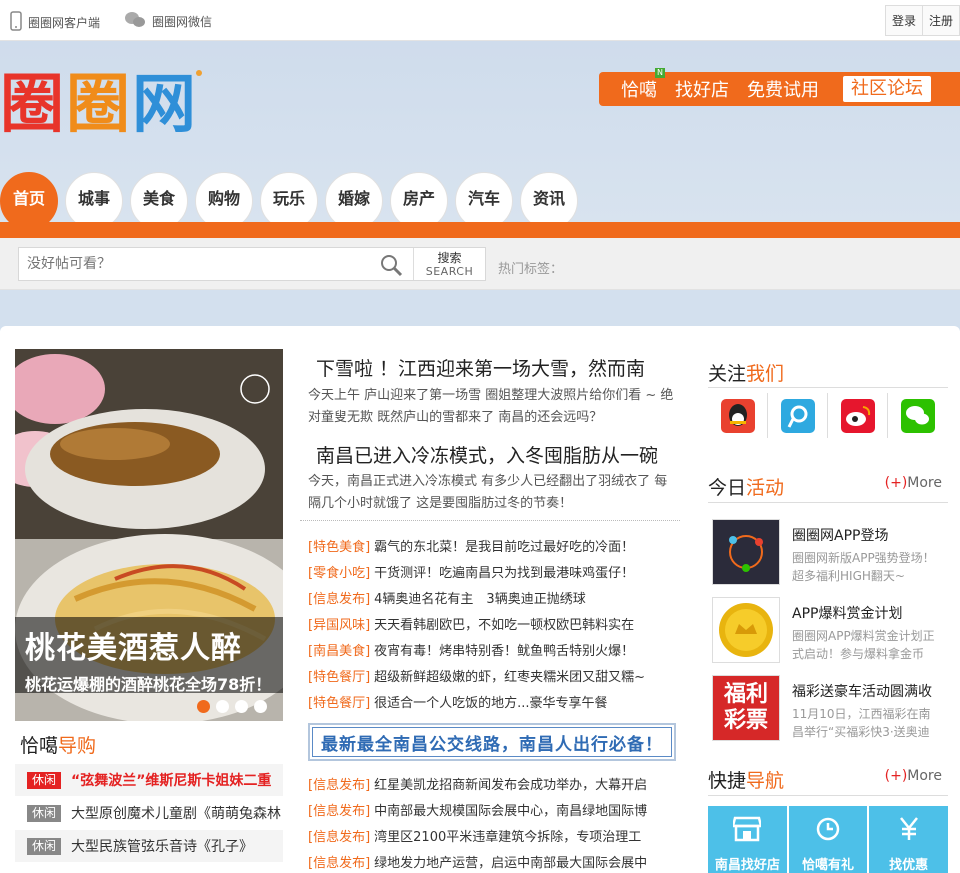 Image resolution: width=960 pixels, height=873 pixels. I want to click on item-text: 4辆奥迪名花有主 3辆奥迪正抛绣球, so click(480, 599).